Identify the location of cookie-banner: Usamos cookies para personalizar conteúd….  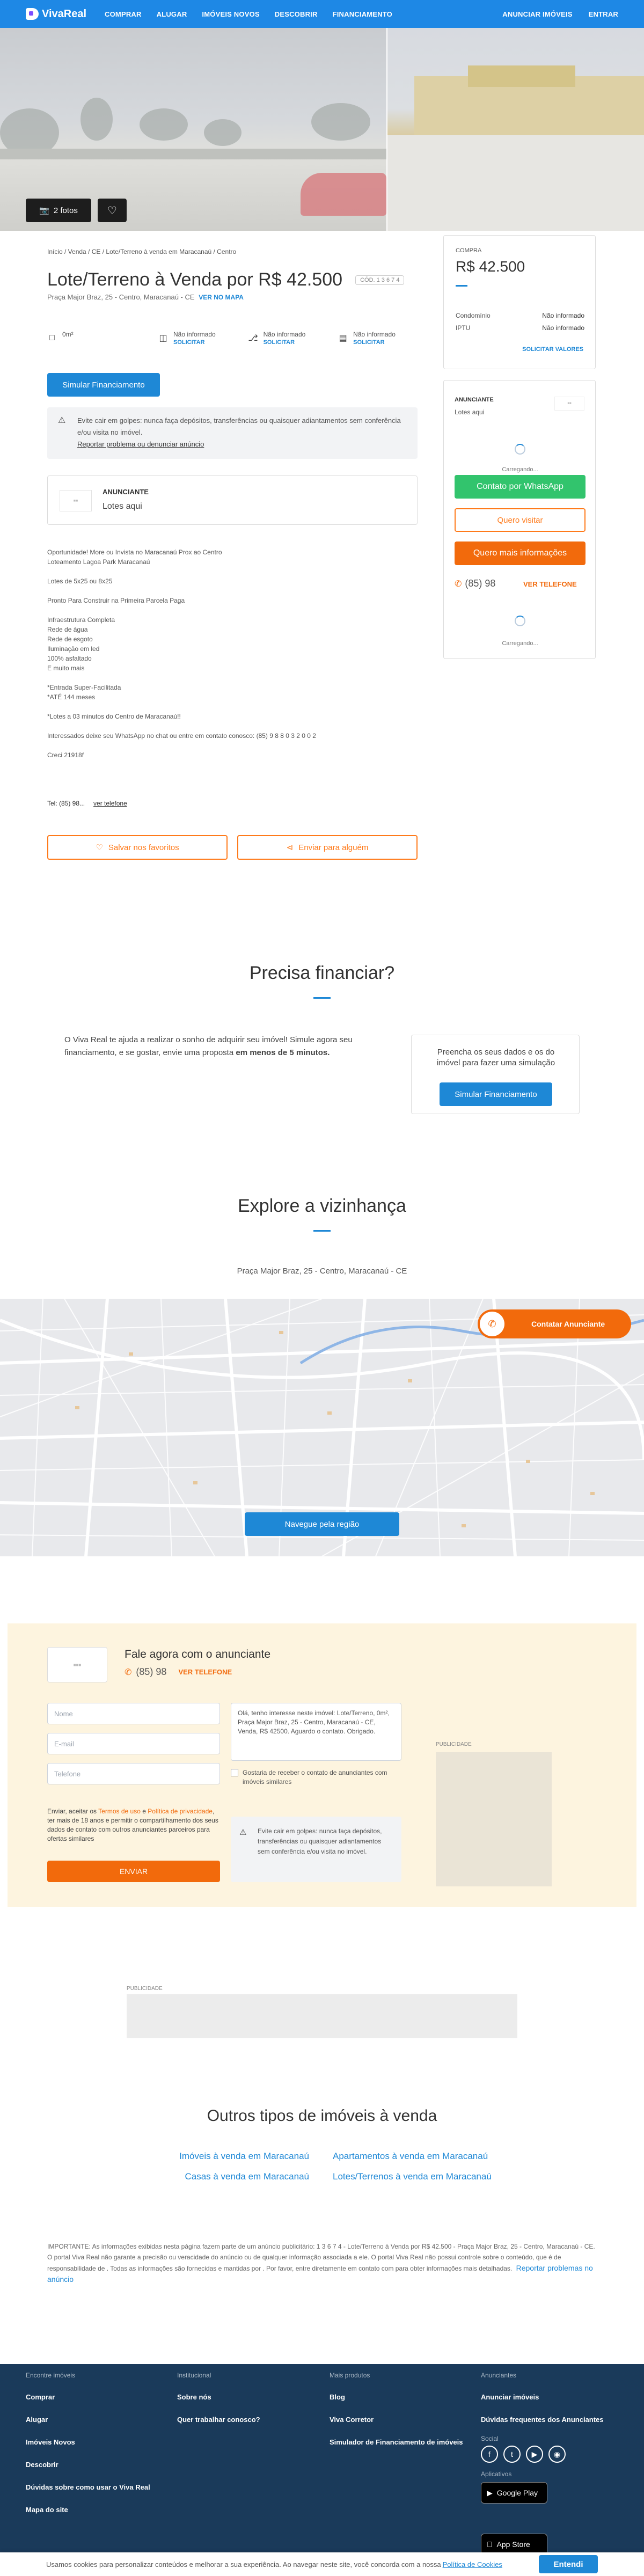
(322, 2564).